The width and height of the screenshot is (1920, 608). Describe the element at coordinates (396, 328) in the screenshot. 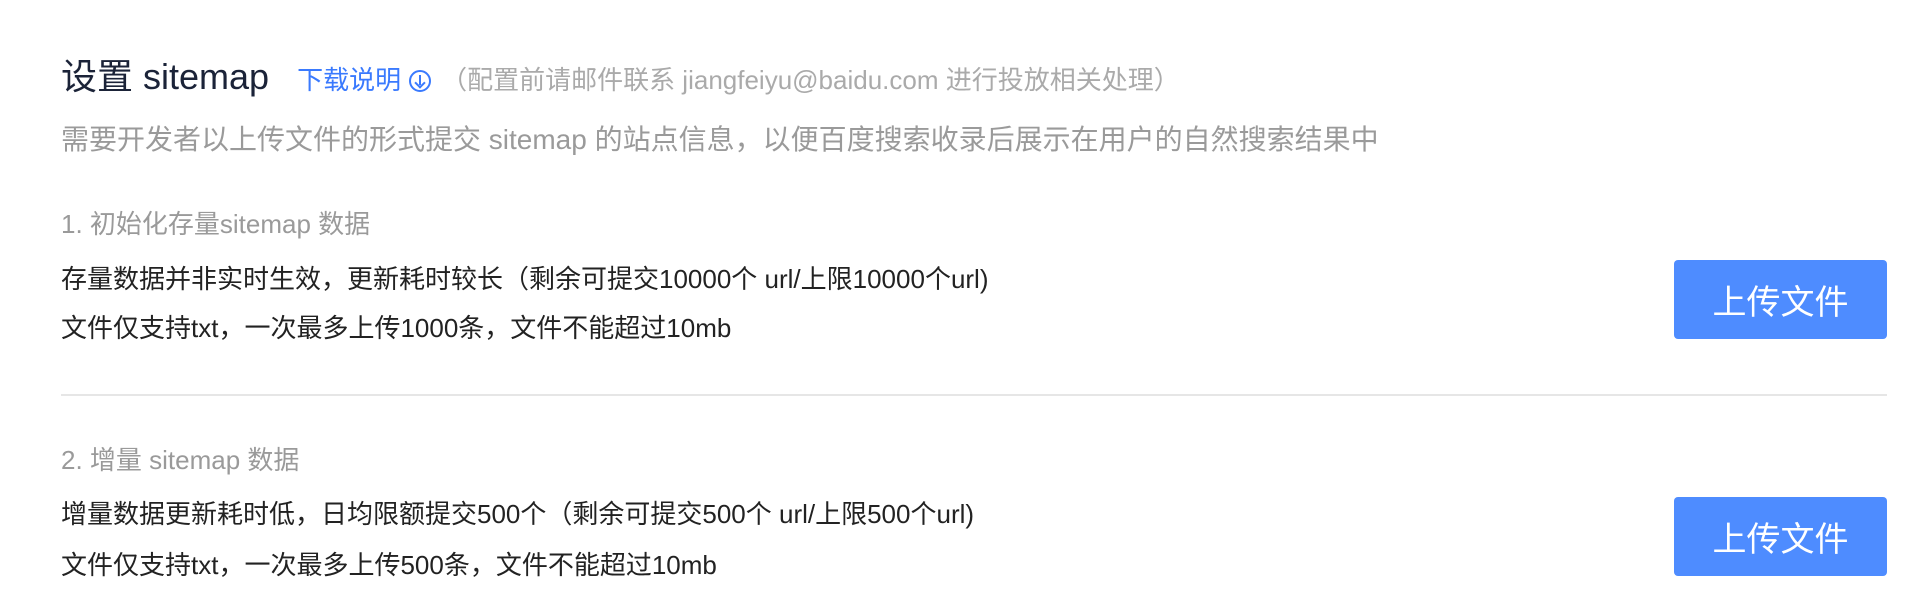

I see `section-1-file-limits: 文件仅支持txt，一次最多上传1000条，文件不能超过10mb` at that location.